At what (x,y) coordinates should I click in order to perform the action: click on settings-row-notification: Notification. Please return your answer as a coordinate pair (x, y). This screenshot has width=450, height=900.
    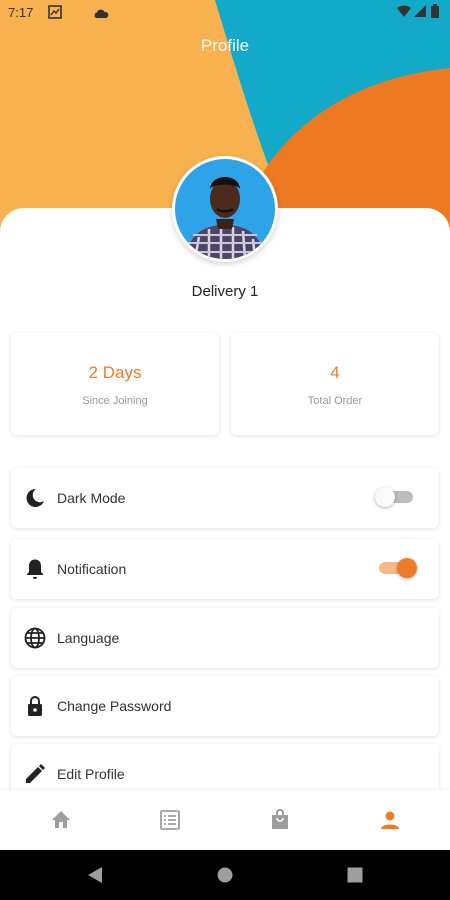
    Looking at the image, I should click on (225, 569).